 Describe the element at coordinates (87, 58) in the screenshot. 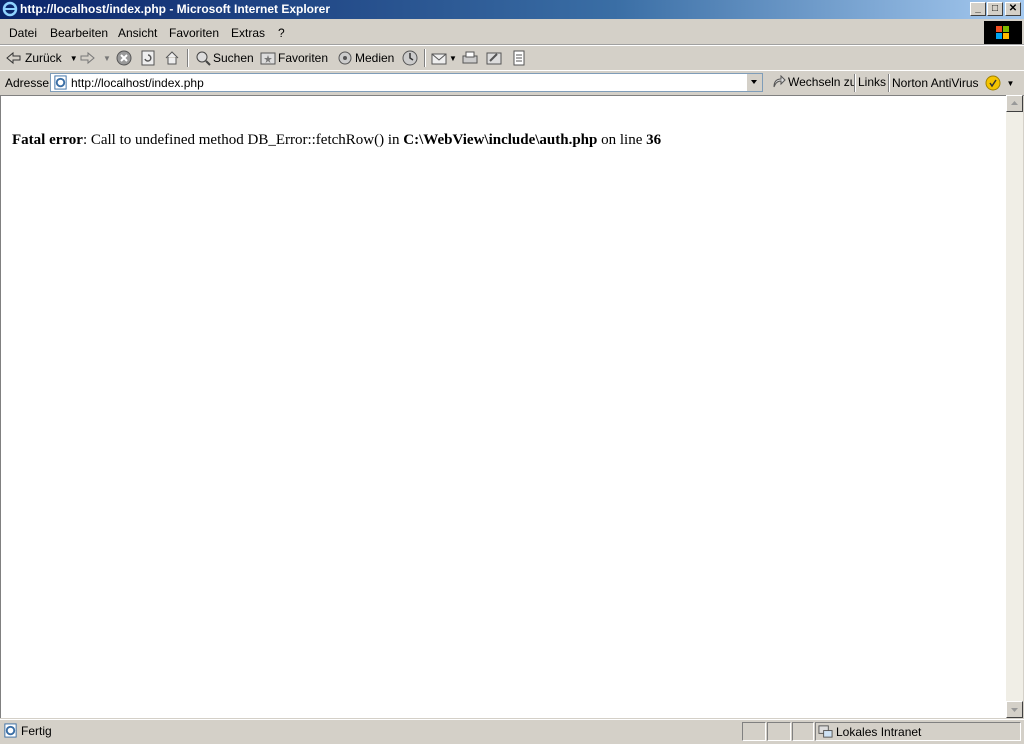

I see `forward-arrow-icon` at that location.